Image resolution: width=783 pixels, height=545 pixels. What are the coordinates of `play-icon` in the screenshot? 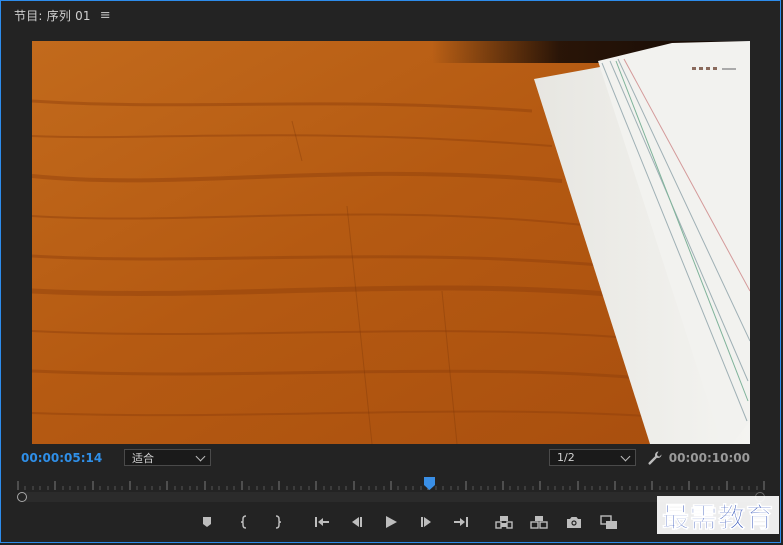 It's located at (391, 522).